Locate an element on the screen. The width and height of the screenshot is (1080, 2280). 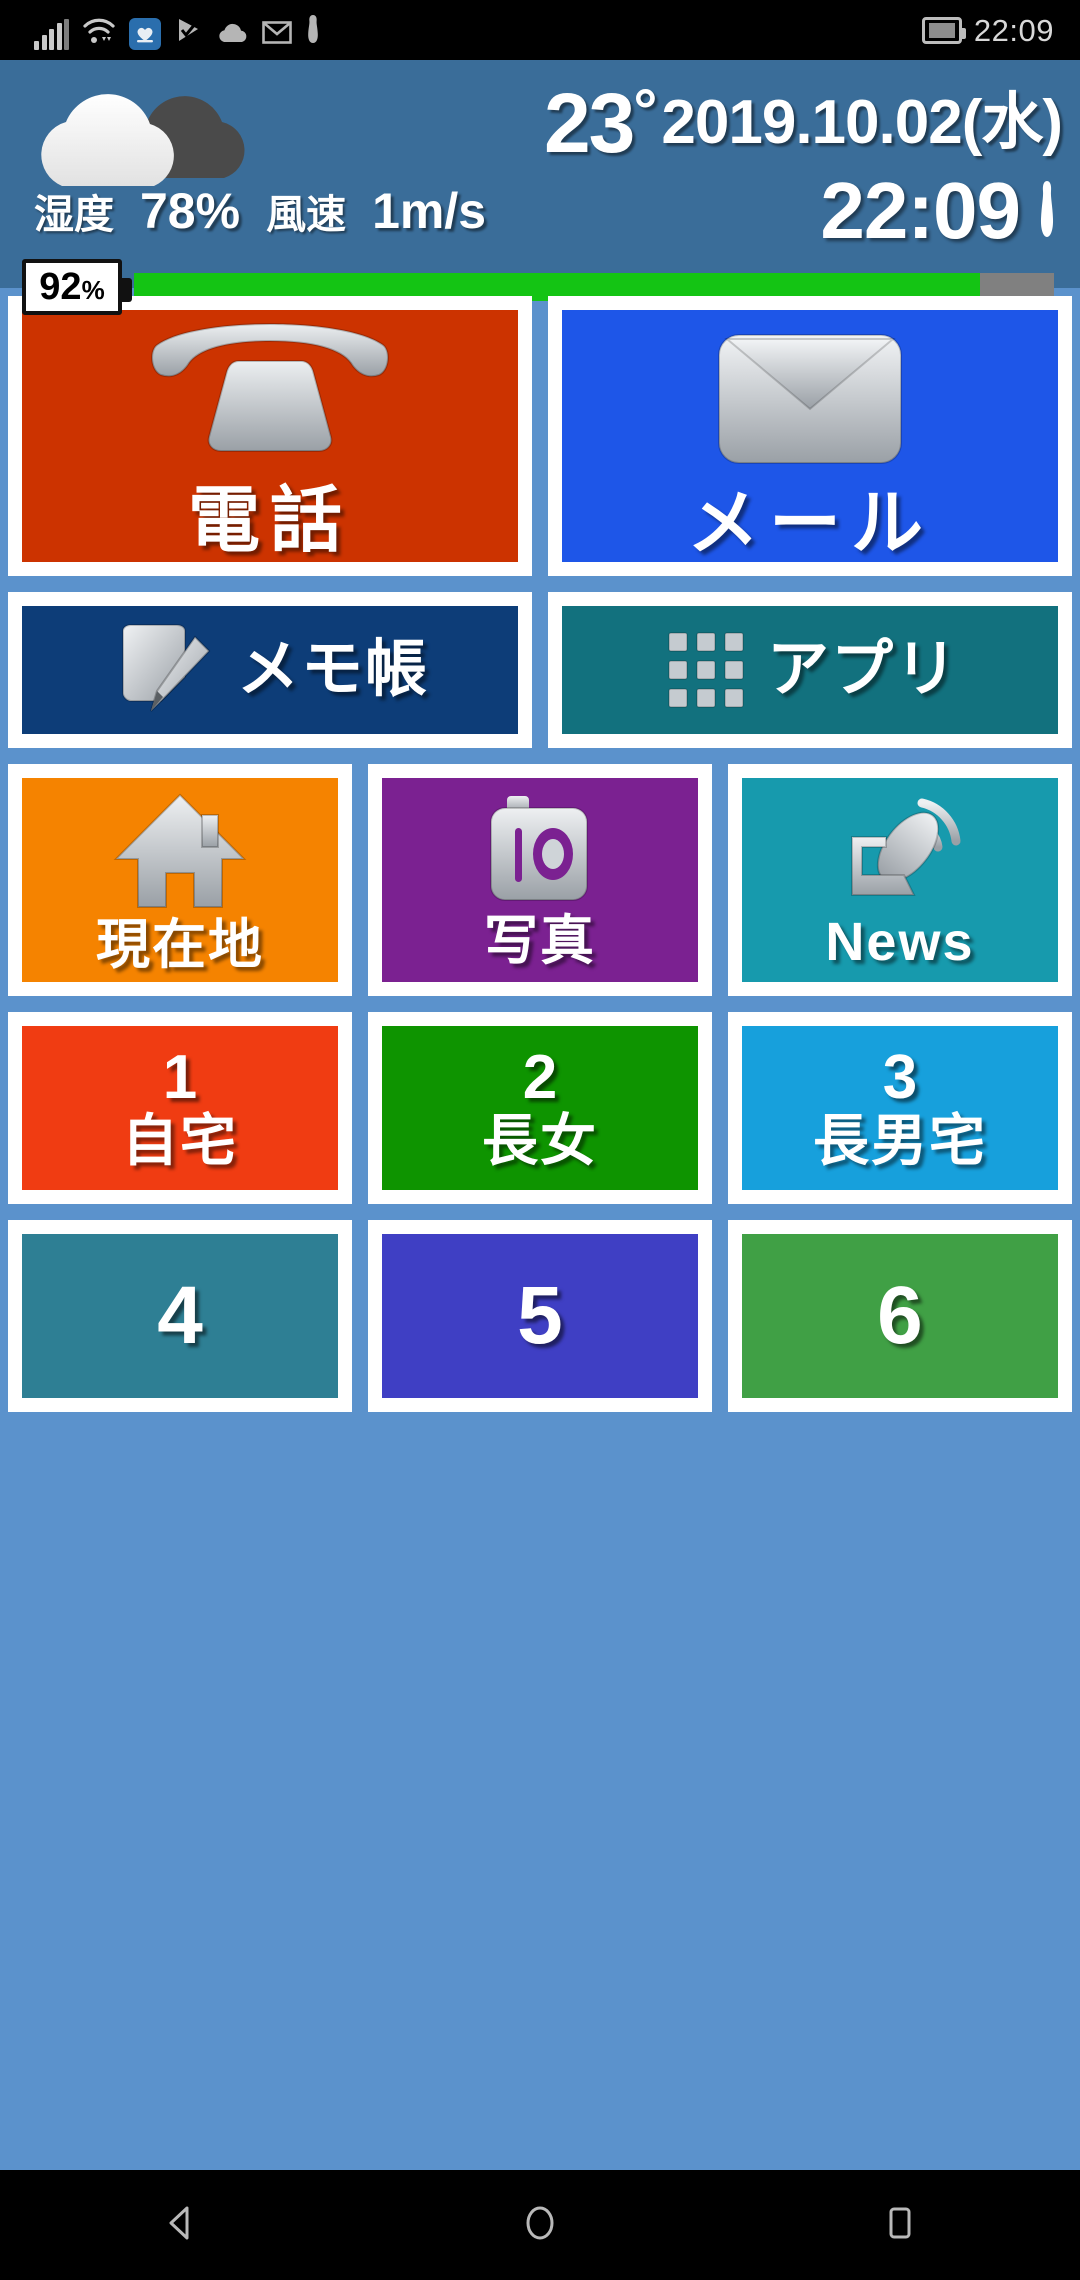
speeddial-label: 自宅 is located at coordinates (179, 1140).